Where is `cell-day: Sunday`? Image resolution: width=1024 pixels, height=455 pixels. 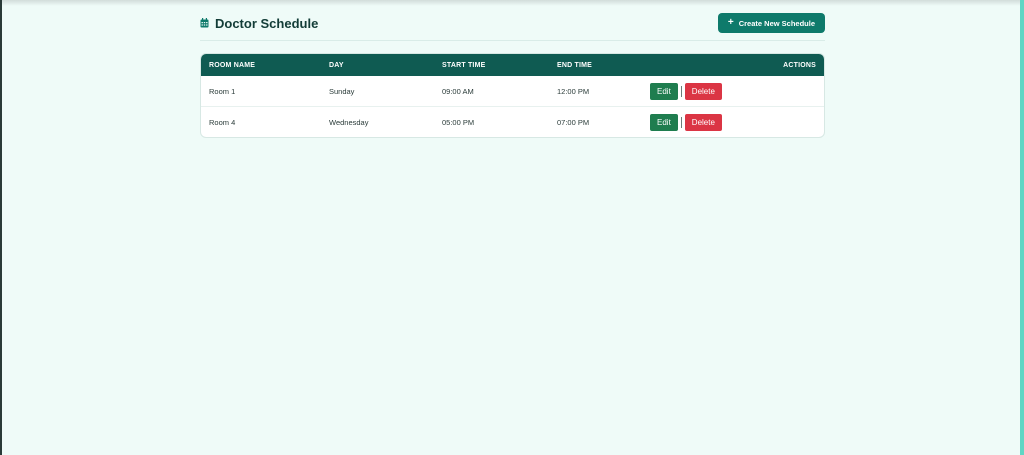
cell-day: Sunday is located at coordinates (342, 91).